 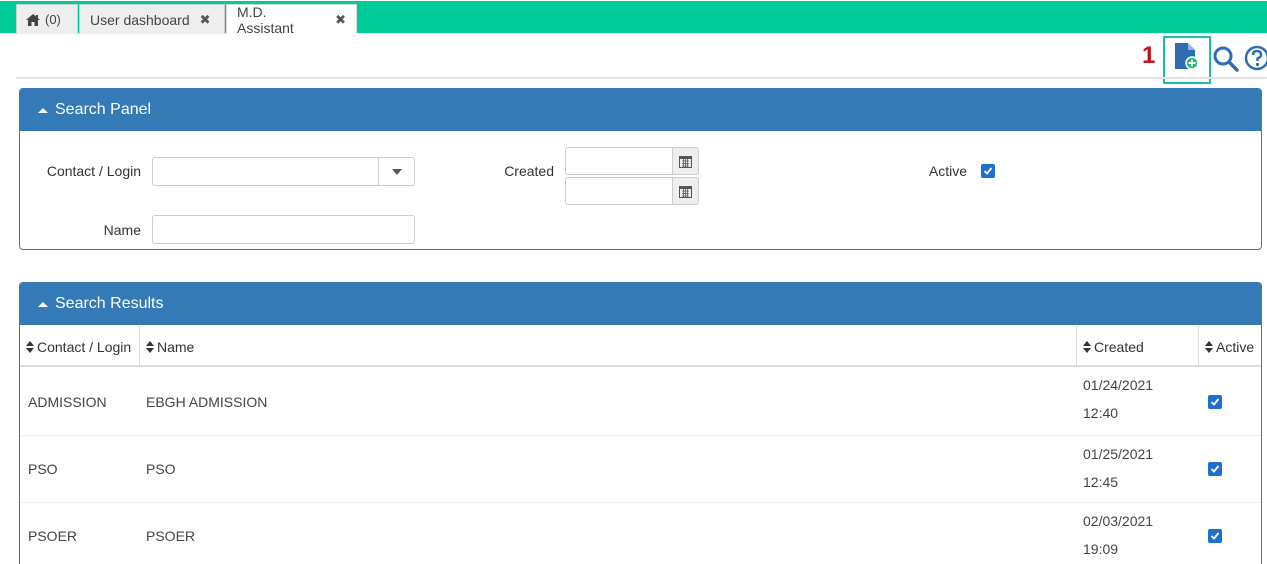 What do you see at coordinates (633, 18) in the screenshot?
I see `tab-bar: (0) User dashboard ✖ M.D. Assistant ✖` at bounding box center [633, 18].